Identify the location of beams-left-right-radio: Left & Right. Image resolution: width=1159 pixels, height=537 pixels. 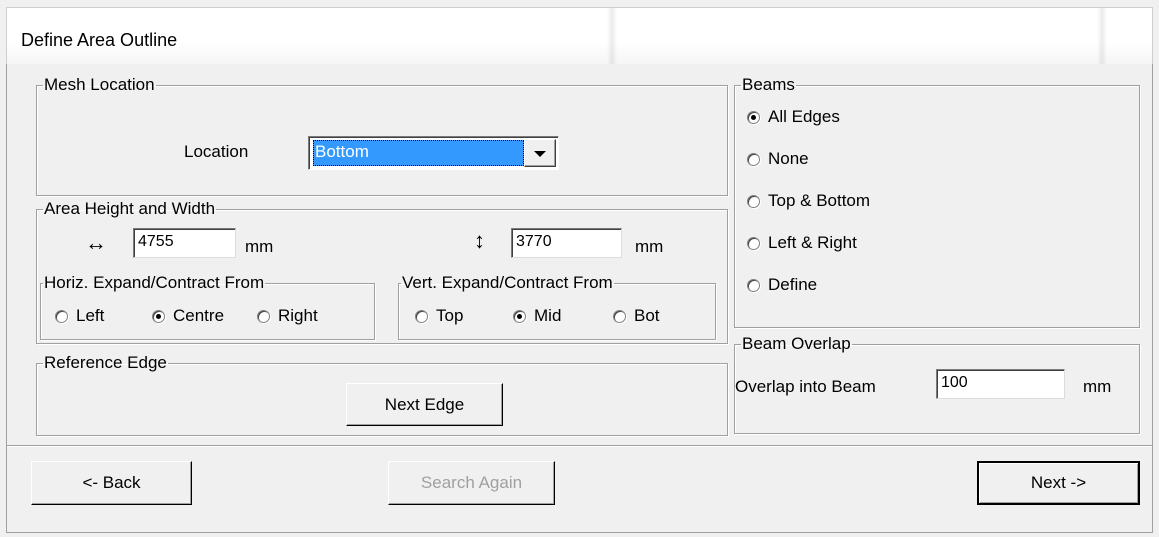
(802, 243).